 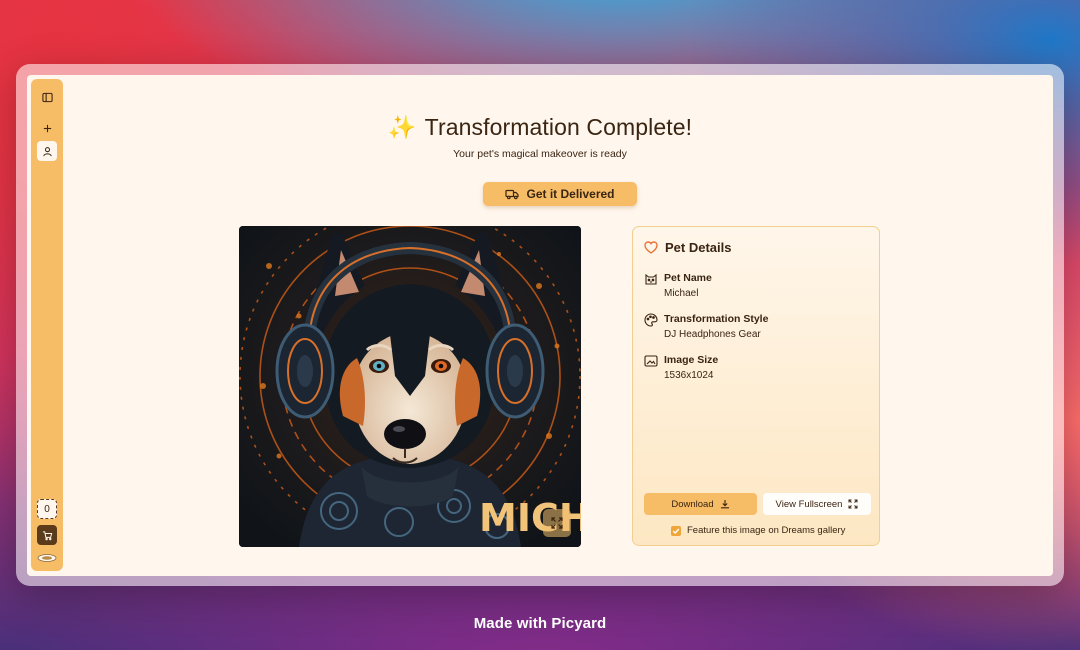 What do you see at coordinates (706, 326) in the screenshot?
I see `transformation-style-field: Transformation Style DJ Headphones Gear` at bounding box center [706, 326].